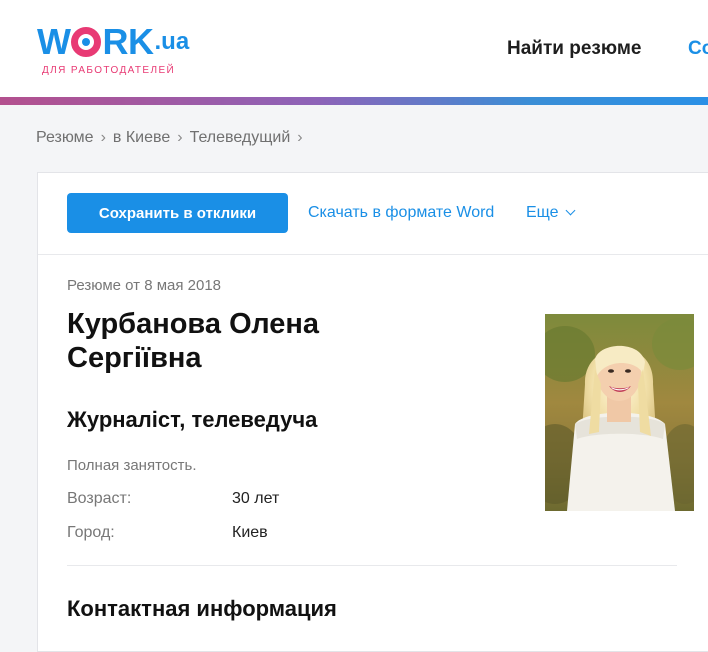 The height and width of the screenshot is (652, 708). I want to click on logo-letter-w: W, so click(54, 41).